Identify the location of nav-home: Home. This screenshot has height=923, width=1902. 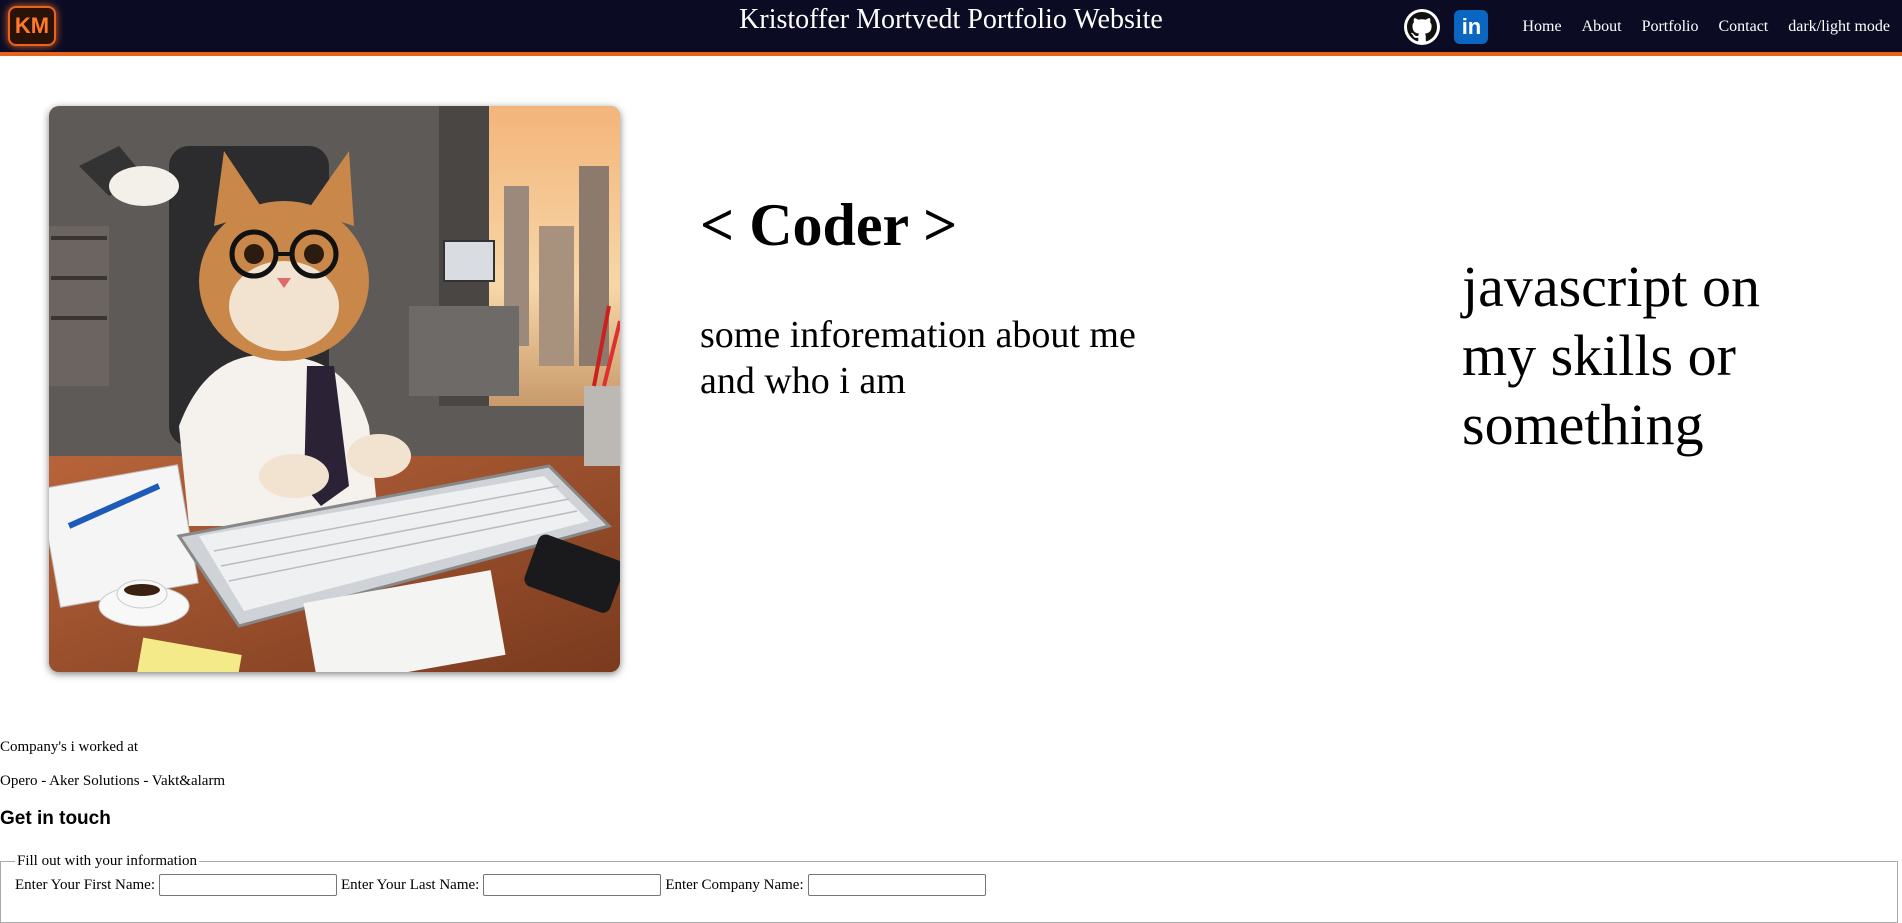
(1541, 27).